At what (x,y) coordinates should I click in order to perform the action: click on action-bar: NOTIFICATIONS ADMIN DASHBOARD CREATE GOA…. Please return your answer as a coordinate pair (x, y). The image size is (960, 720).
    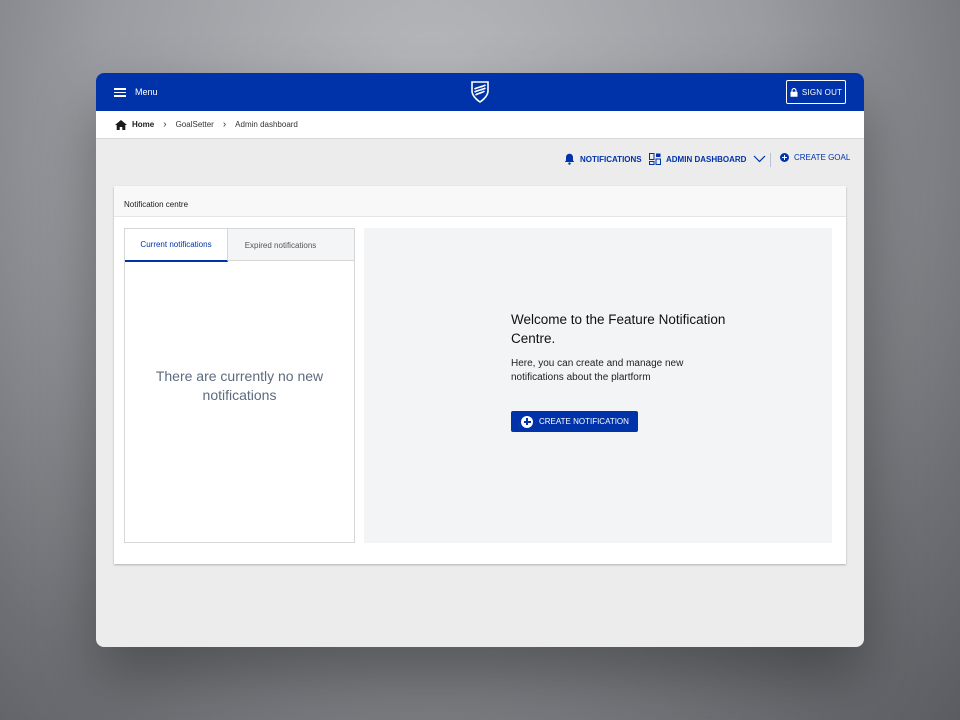
    Looking at the image, I should click on (480, 160).